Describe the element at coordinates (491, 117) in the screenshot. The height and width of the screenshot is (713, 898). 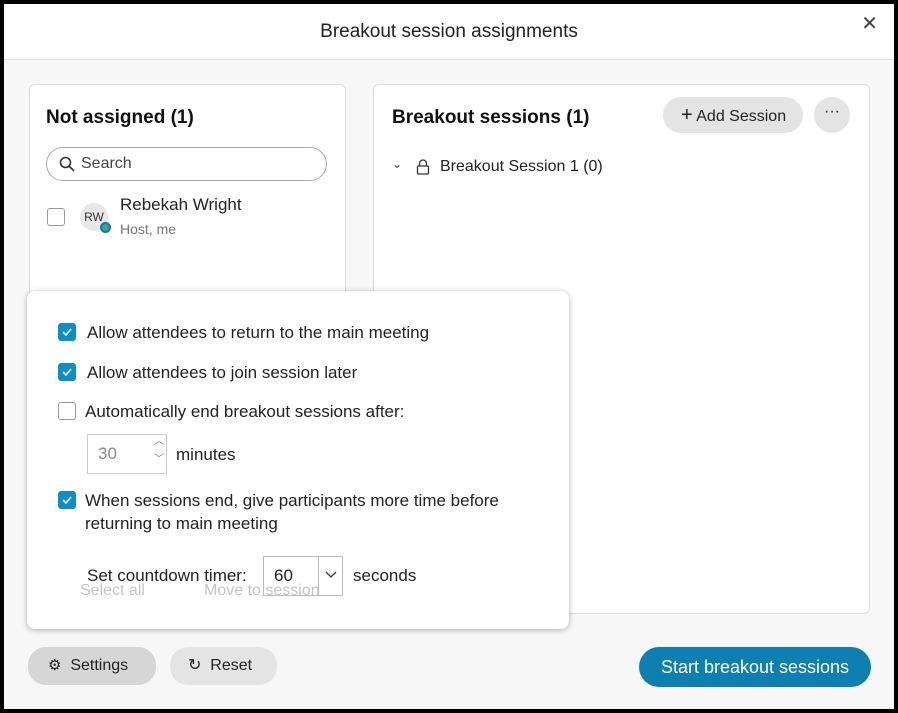
I see `sessions-heading: Breakout sessions (1)` at that location.